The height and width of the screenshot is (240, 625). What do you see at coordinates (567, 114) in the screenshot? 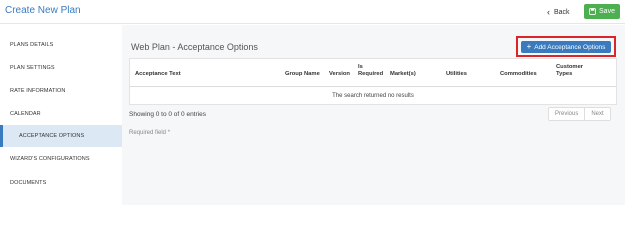
I see `previous-page-button: Previous` at bounding box center [567, 114].